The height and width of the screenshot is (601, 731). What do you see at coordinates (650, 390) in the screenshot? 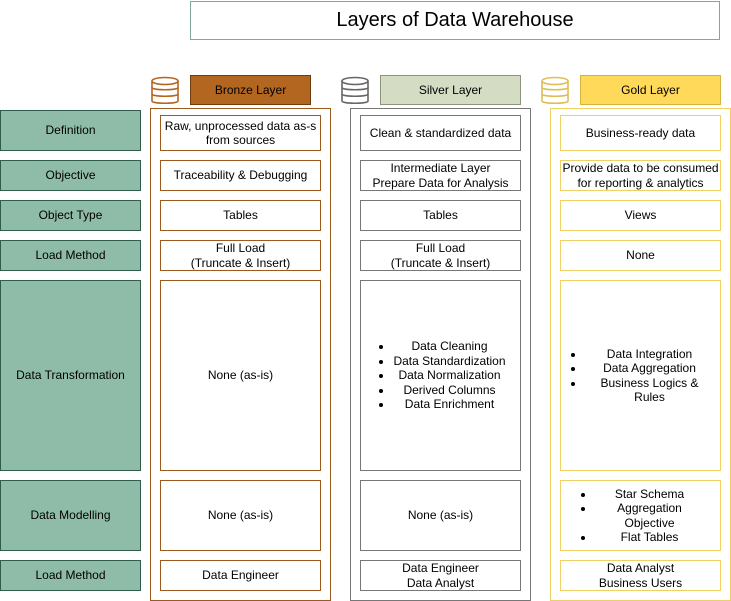
I see `list-item: Business Logics & Rules` at bounding box center [650, 390].